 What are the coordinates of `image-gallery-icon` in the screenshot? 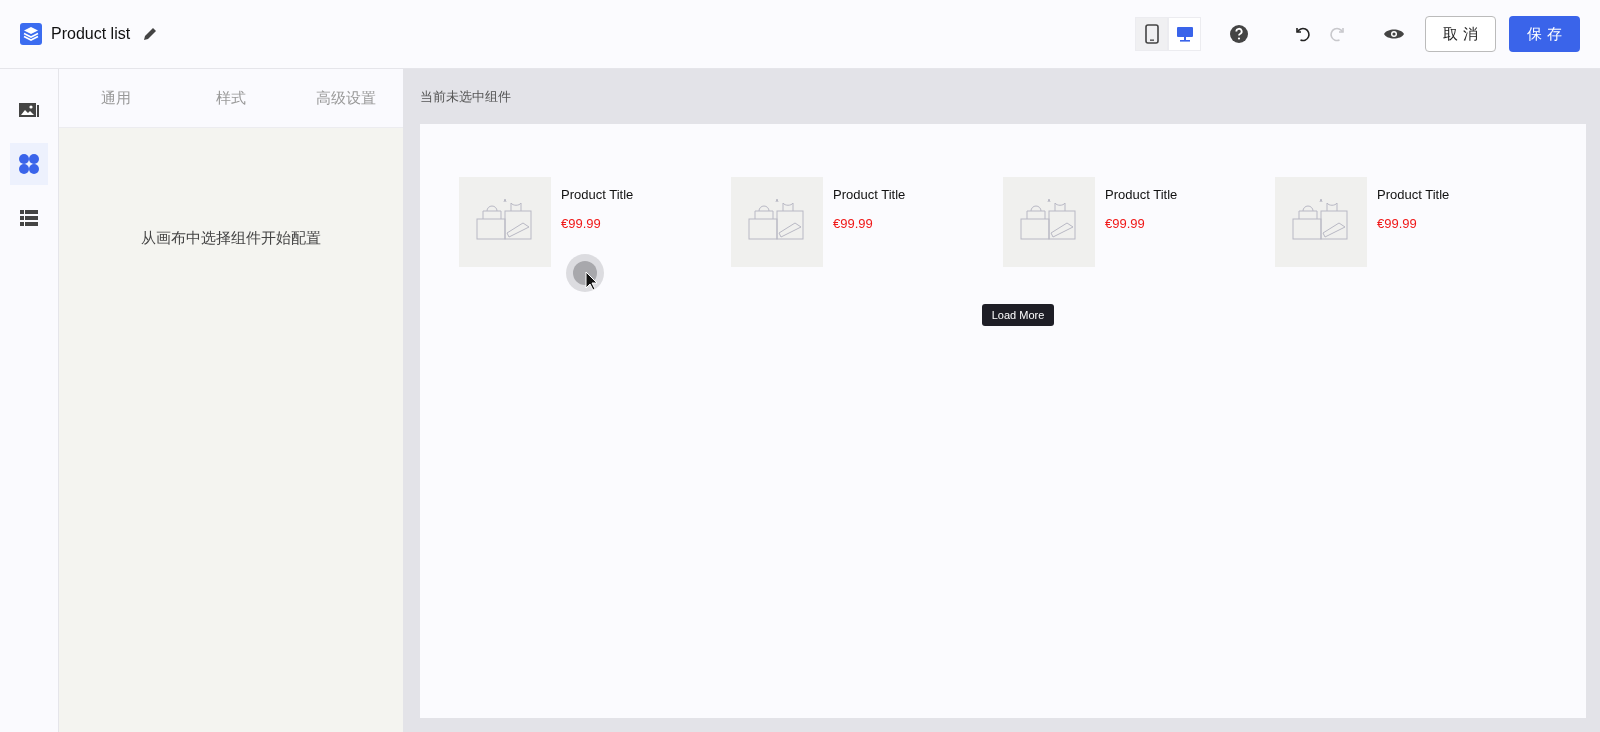 It's located at (29, 110).